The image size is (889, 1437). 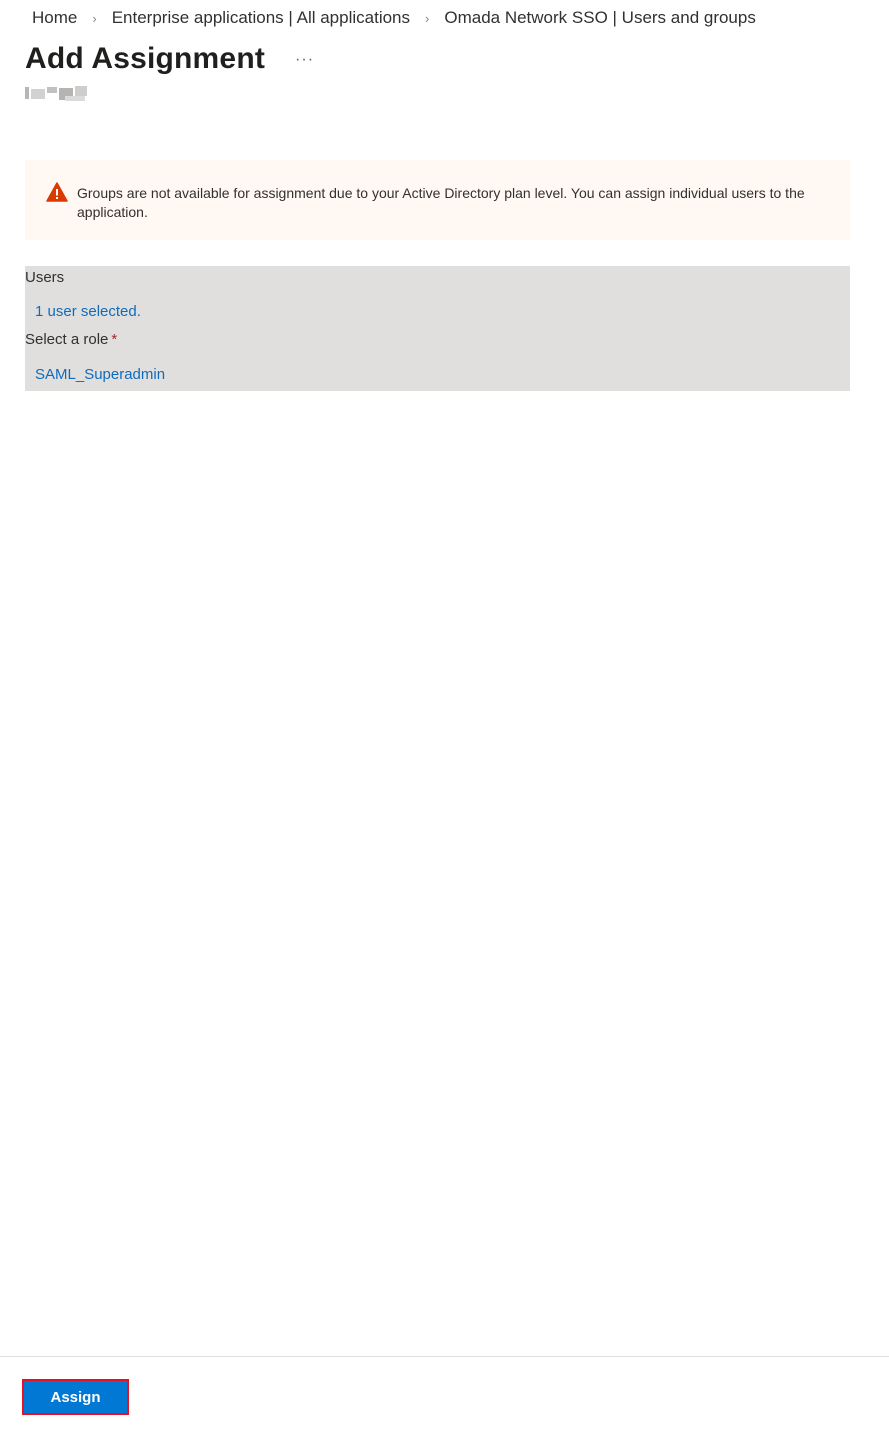 I want to click on redacted-subtitle, so click(x=56, y=94).